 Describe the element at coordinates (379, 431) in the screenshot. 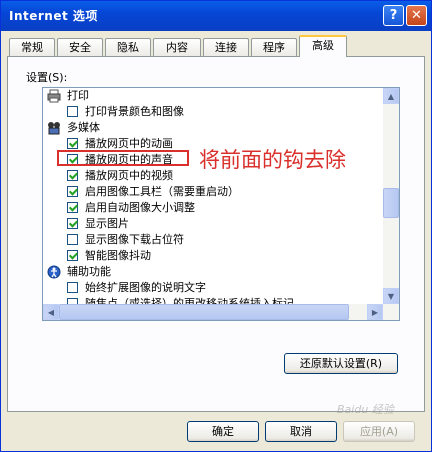

I see `apply-button: 应用(A)` at that location.